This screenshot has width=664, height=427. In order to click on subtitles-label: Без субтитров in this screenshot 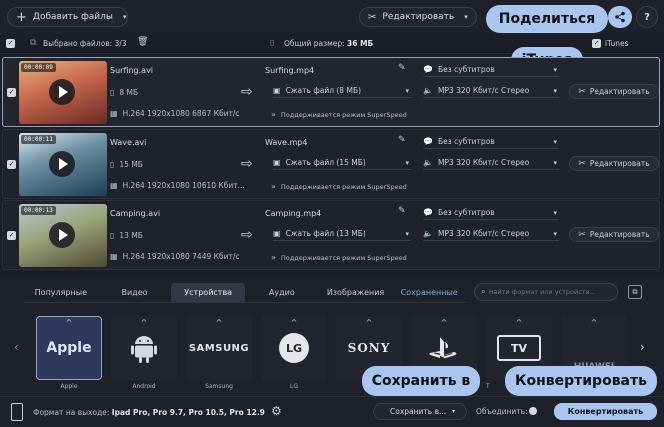, I will do `click(466, 212)`.